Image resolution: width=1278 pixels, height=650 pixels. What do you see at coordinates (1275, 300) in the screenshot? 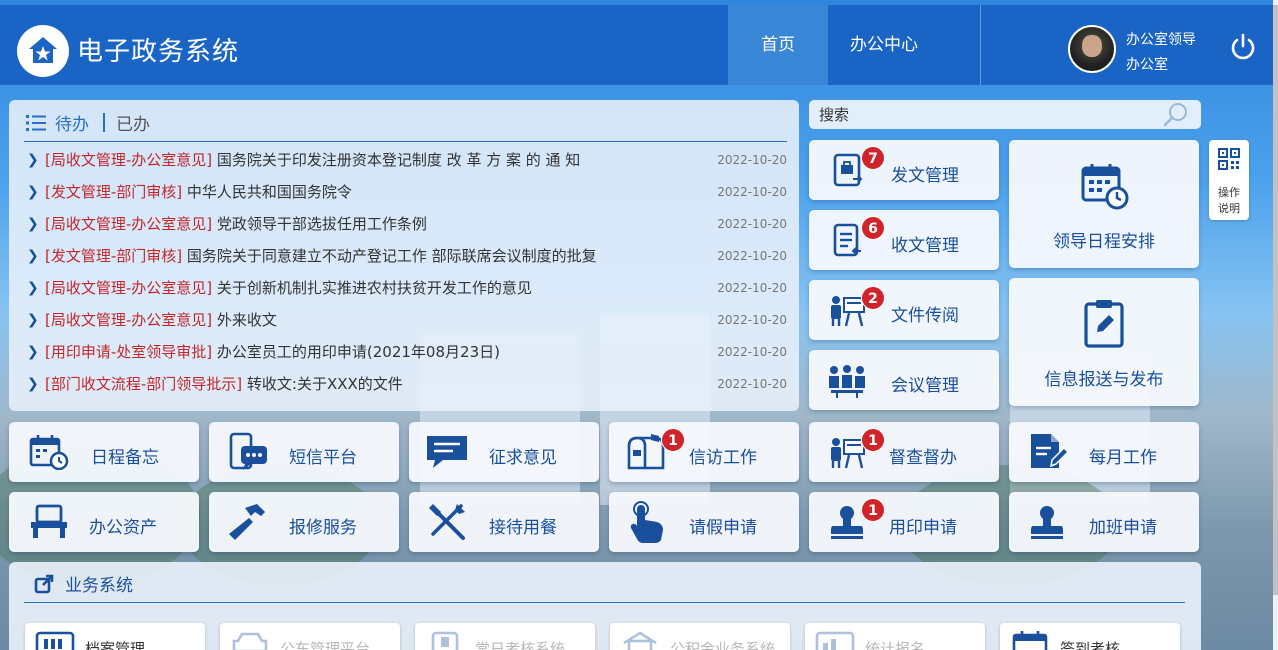
I see `scrollbar-thumb` at bounding box center [1275, 300].